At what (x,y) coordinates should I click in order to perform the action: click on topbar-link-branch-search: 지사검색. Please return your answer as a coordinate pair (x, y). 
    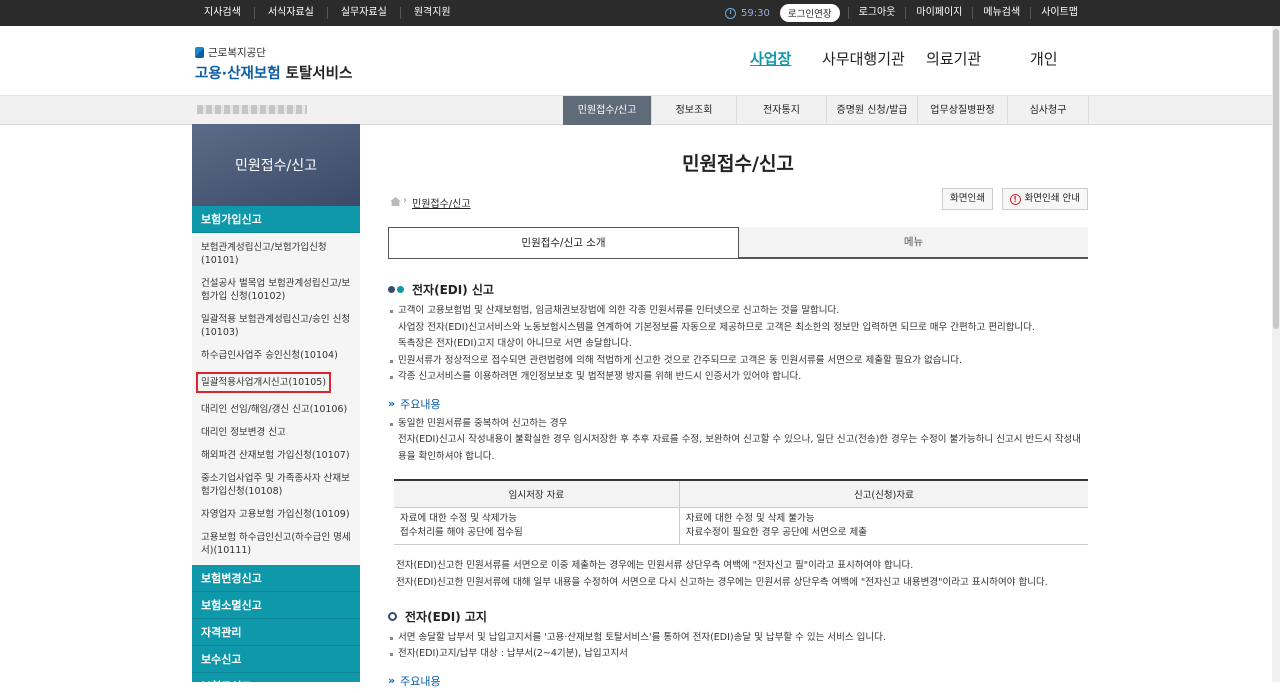
    Looking at the image, I should click on (223, 13).